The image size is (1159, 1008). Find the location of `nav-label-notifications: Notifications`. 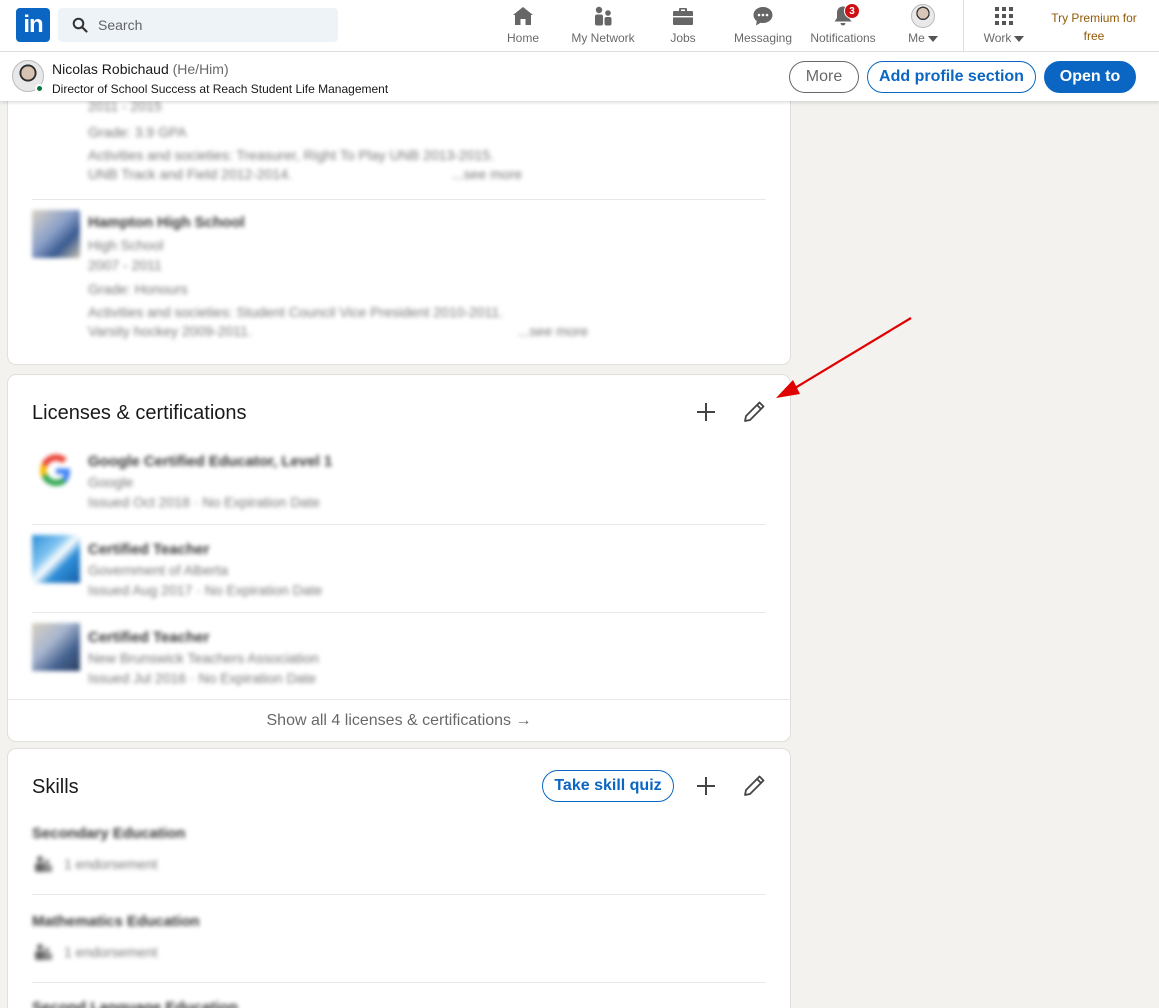

nav-label-notifications: Notifications is located at coordinates (843, 38).